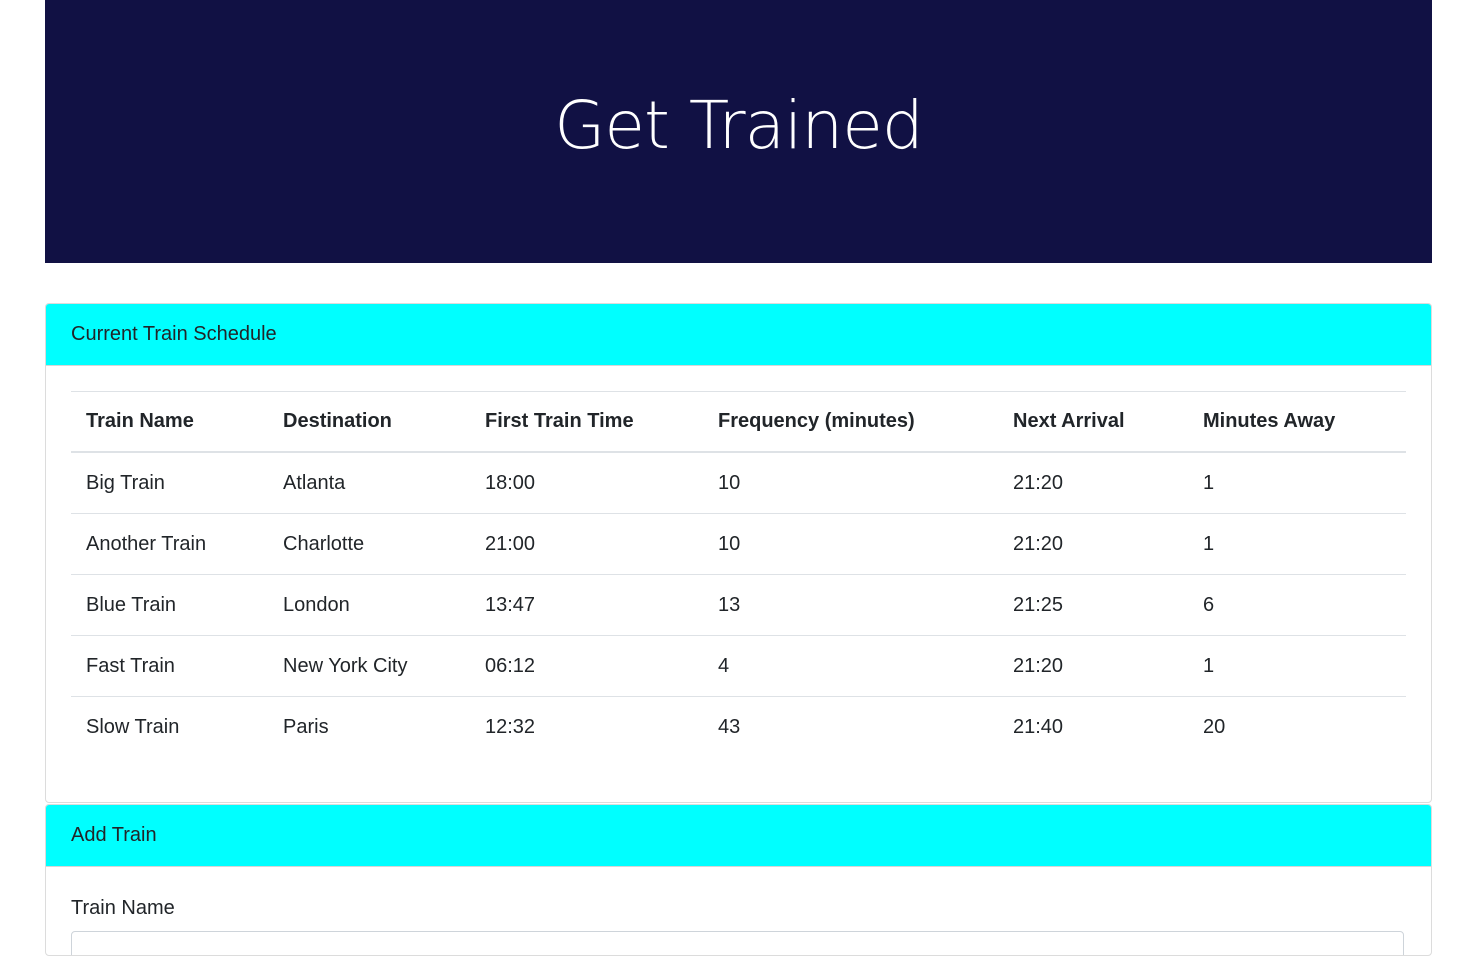 The width and height of the screenshot is (1480, 956). Describe the element at coordinates (169, 544) in the screenshot. I see `table-cell: Another Train` at that location.